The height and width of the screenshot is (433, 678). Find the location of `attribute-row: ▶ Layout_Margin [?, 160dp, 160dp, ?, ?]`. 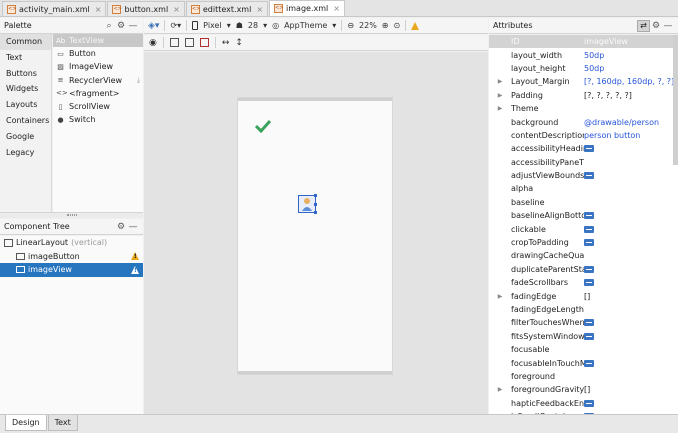

attribute-row: ▶ Layout_Margin [?, 160dp, 160dp, ?, ?] is located at coordinates (583, 81).